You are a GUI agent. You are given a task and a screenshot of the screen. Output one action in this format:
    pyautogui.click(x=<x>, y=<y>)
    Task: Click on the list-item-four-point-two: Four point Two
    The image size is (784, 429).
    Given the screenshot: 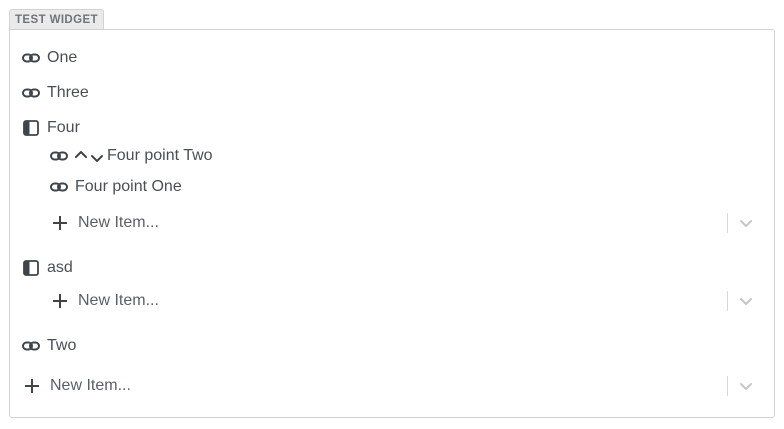 What is the action you would take?
    pyautogui.click(x=131, y=156)
    